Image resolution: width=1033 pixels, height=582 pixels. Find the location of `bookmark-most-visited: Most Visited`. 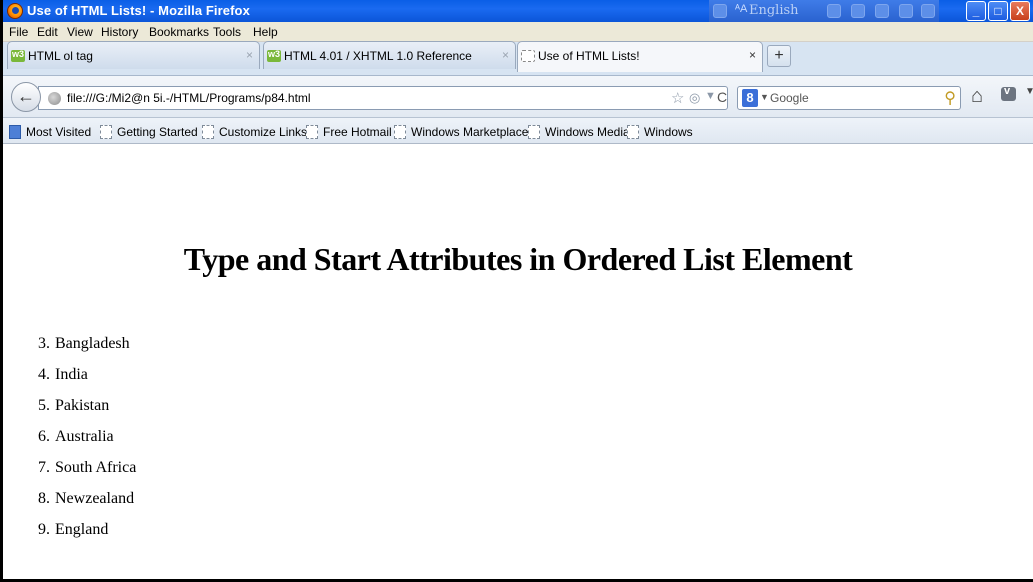

bookmark-most-visited: Most Visited is located at coordinates (50, 132).